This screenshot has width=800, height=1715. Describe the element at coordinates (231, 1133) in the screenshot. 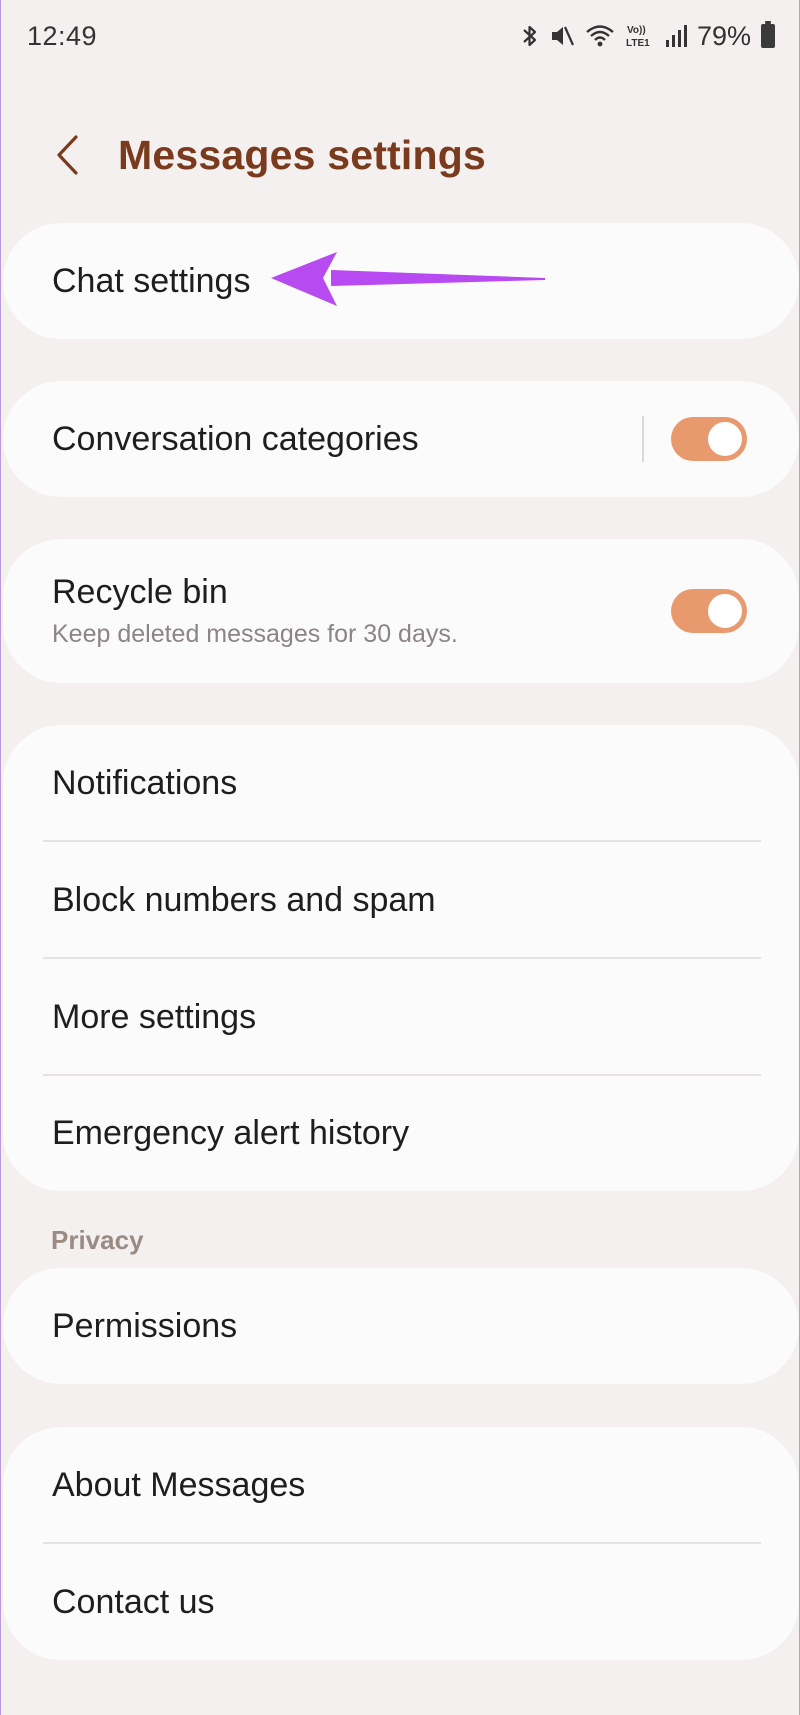

I see `emergency-alert-history-label: Emergency alert history` at that location.